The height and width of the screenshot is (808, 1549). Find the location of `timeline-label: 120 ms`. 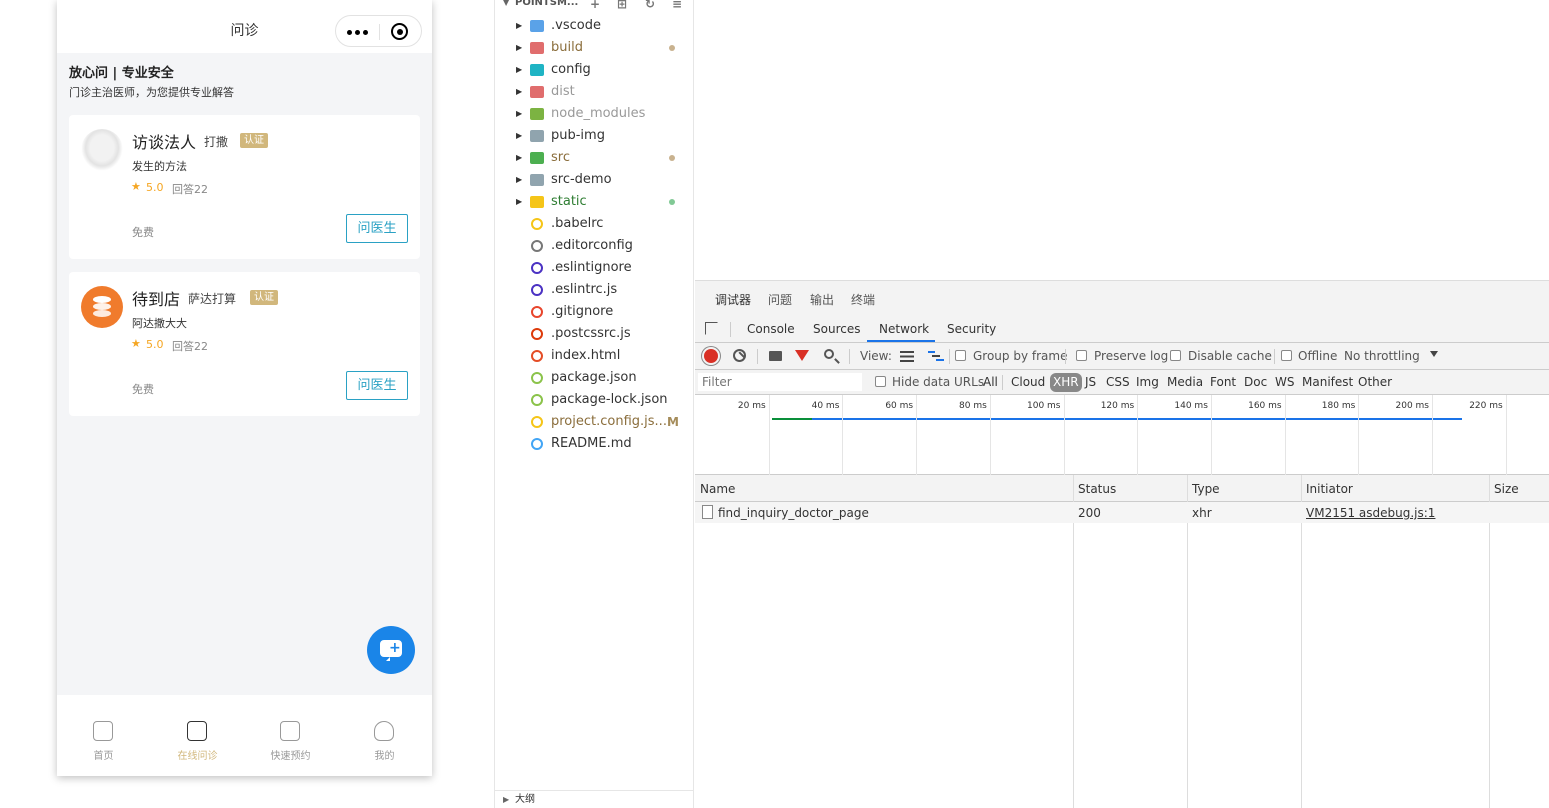

timeline-label: 120 ms is located at coordinates (1117, 406).